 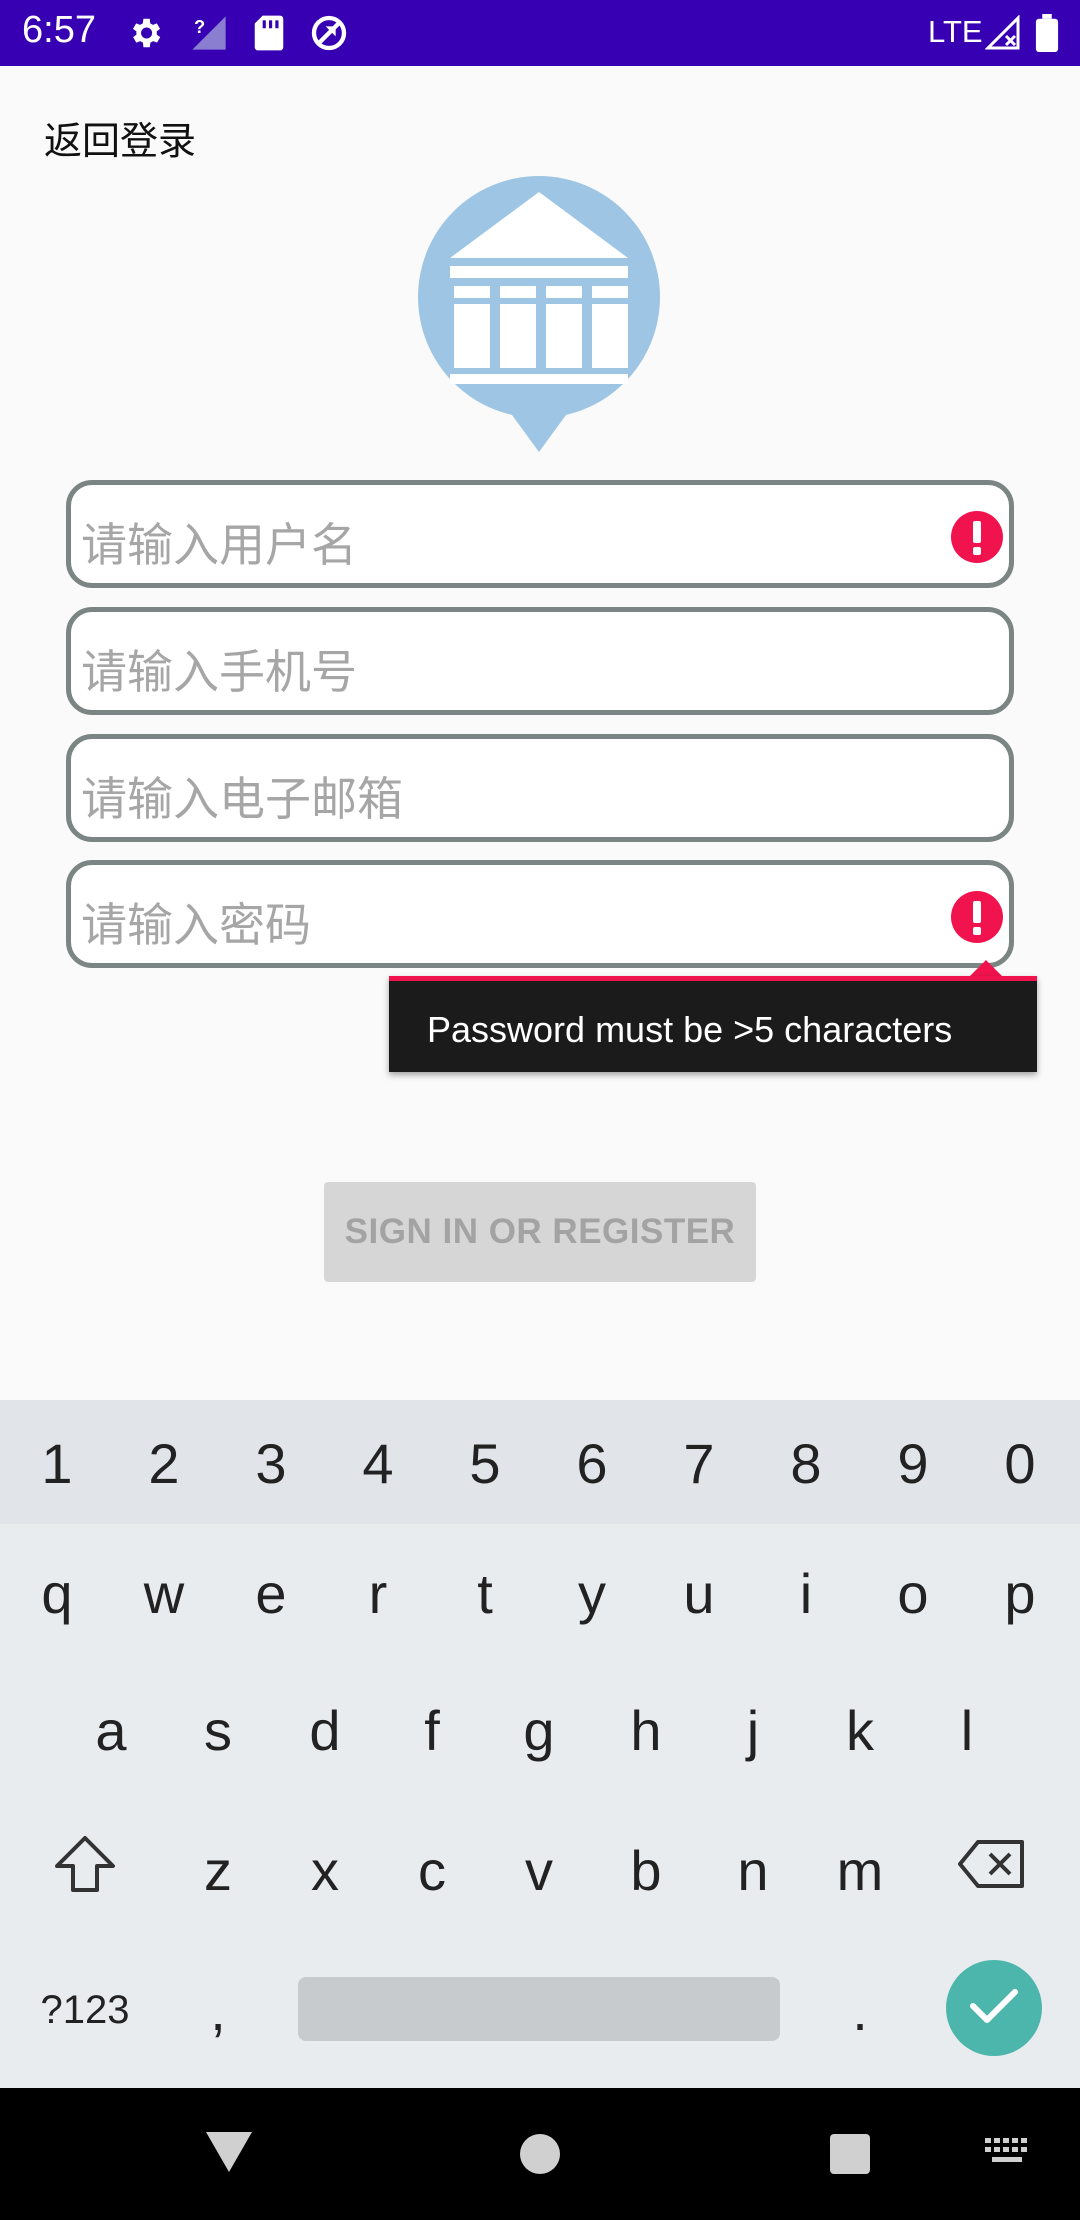 I want to click on space-bar, so click(x=539, y=2009).